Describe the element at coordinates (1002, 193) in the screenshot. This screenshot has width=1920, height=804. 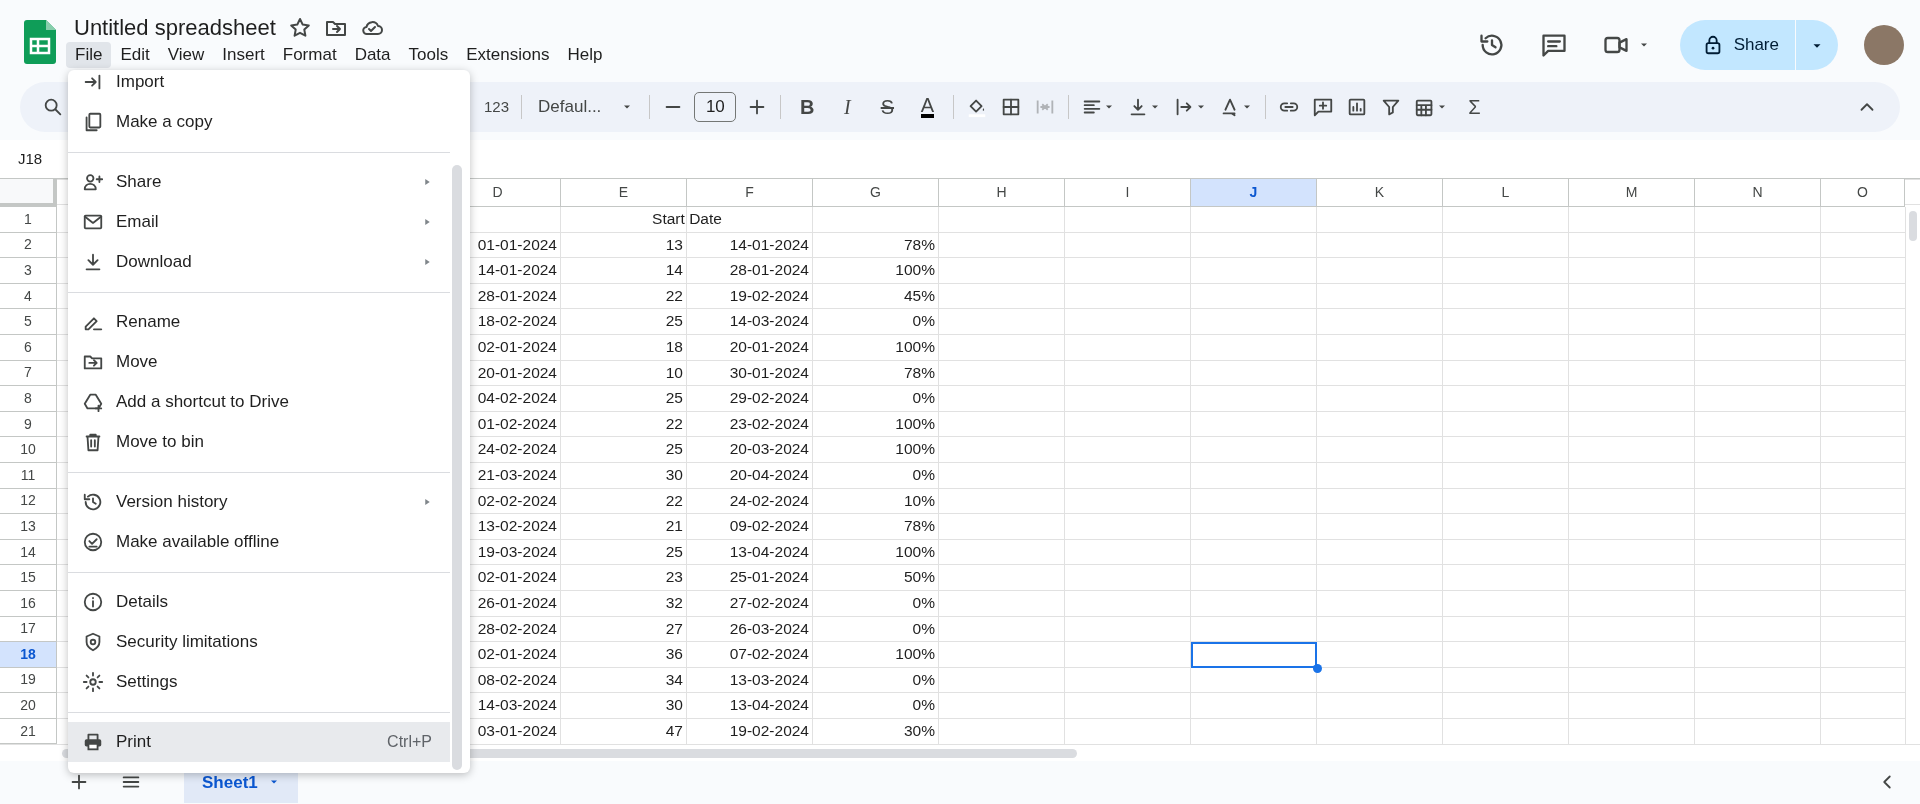
I see `column-header: H` at that location.